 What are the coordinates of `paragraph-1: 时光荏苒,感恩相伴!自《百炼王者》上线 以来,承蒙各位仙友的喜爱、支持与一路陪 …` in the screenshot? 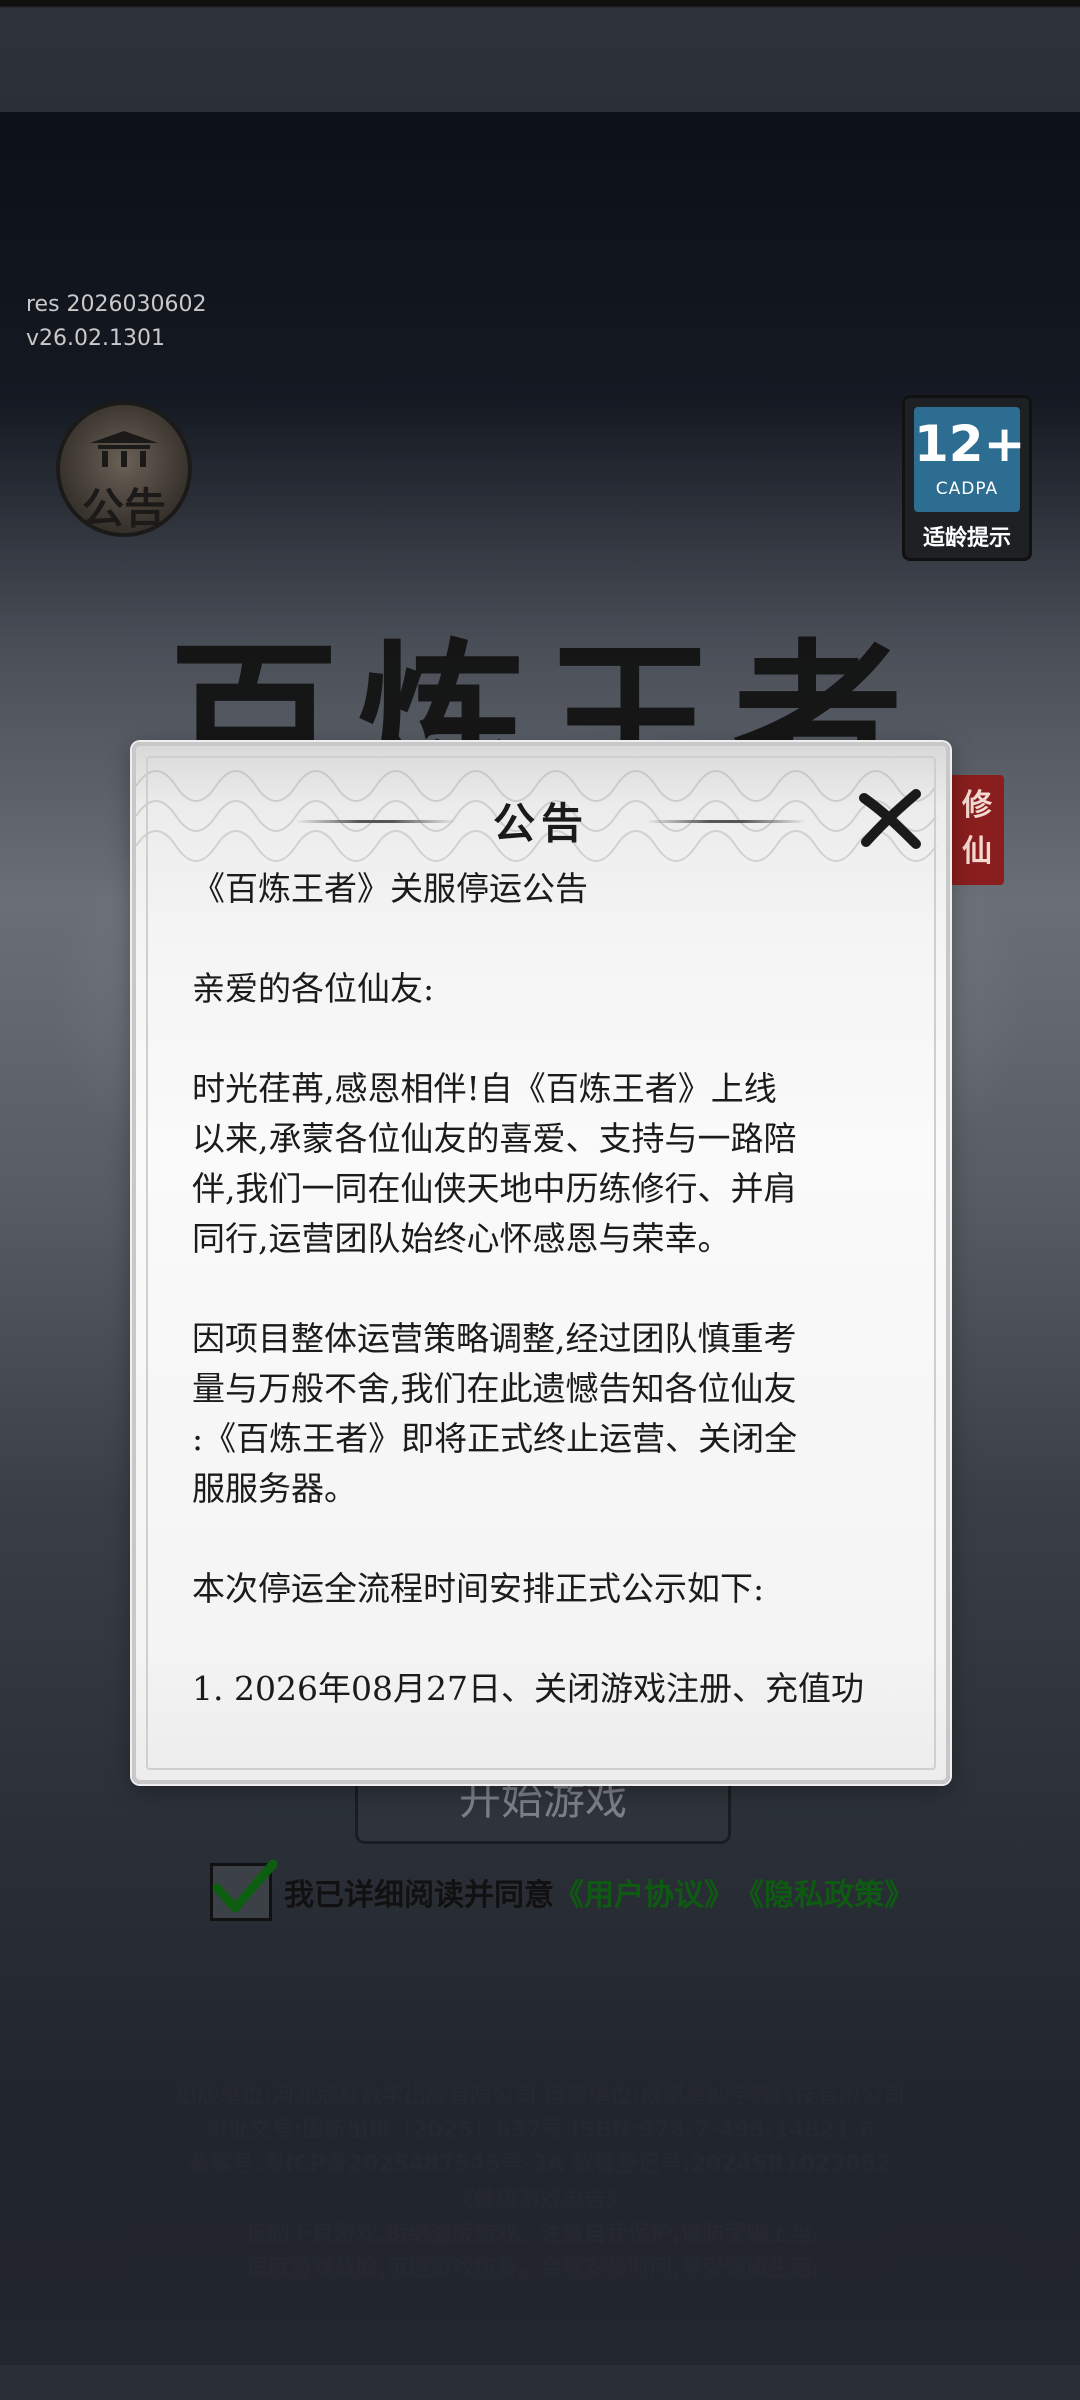 It's located at (542, 1164).